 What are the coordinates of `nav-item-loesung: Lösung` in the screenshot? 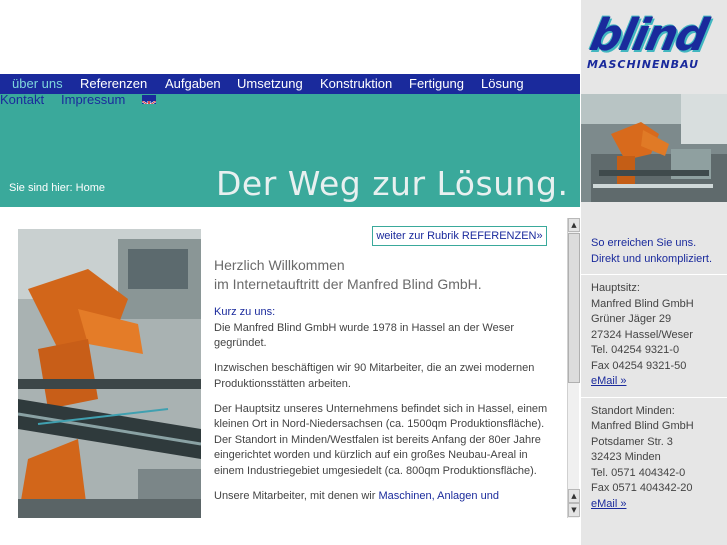 It's located at (502, 83).